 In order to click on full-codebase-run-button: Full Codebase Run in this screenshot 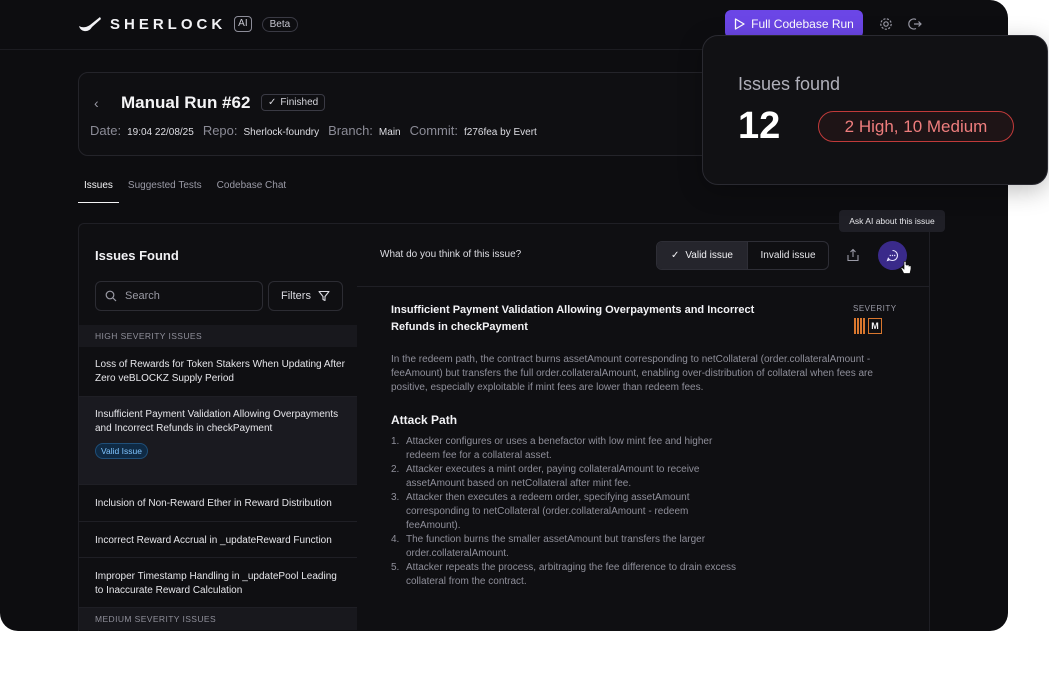, I will do `click(794, 24)`.